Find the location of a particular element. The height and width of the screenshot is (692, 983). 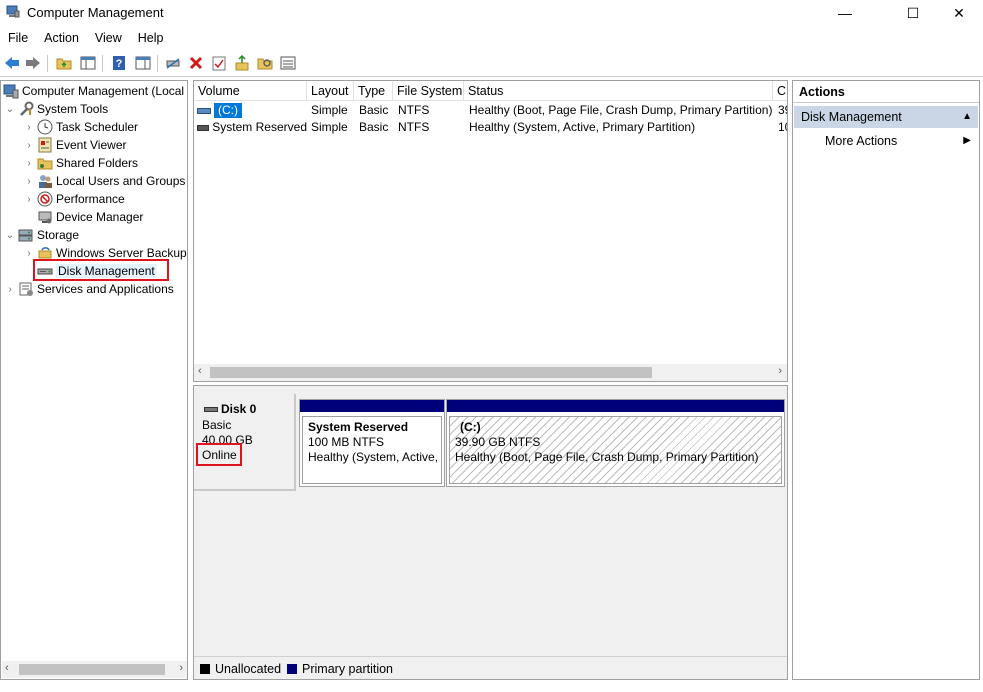

list-horizontal-scrollbar: ‹ › is located at coordinates (490, 372).